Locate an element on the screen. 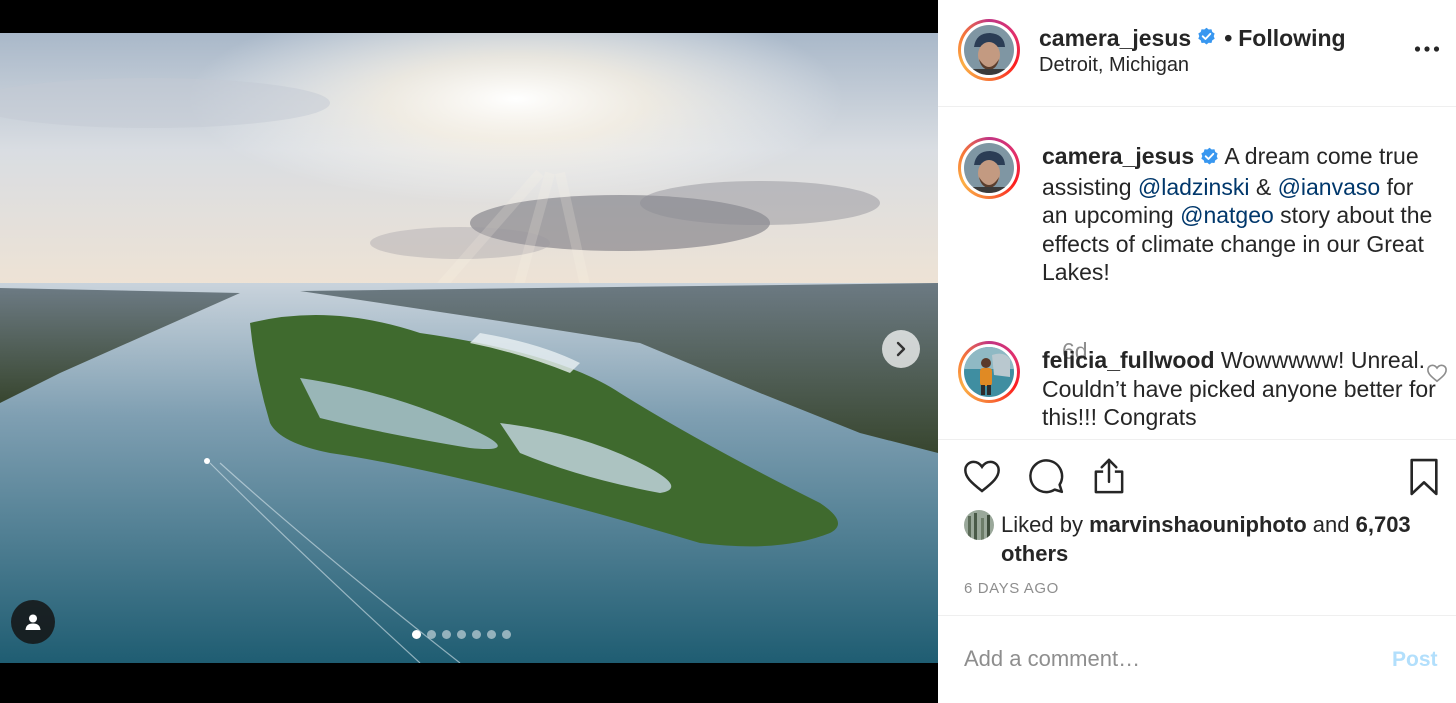  liker-username: marvinshaouniphoto is located at coordinates (1198, 524).